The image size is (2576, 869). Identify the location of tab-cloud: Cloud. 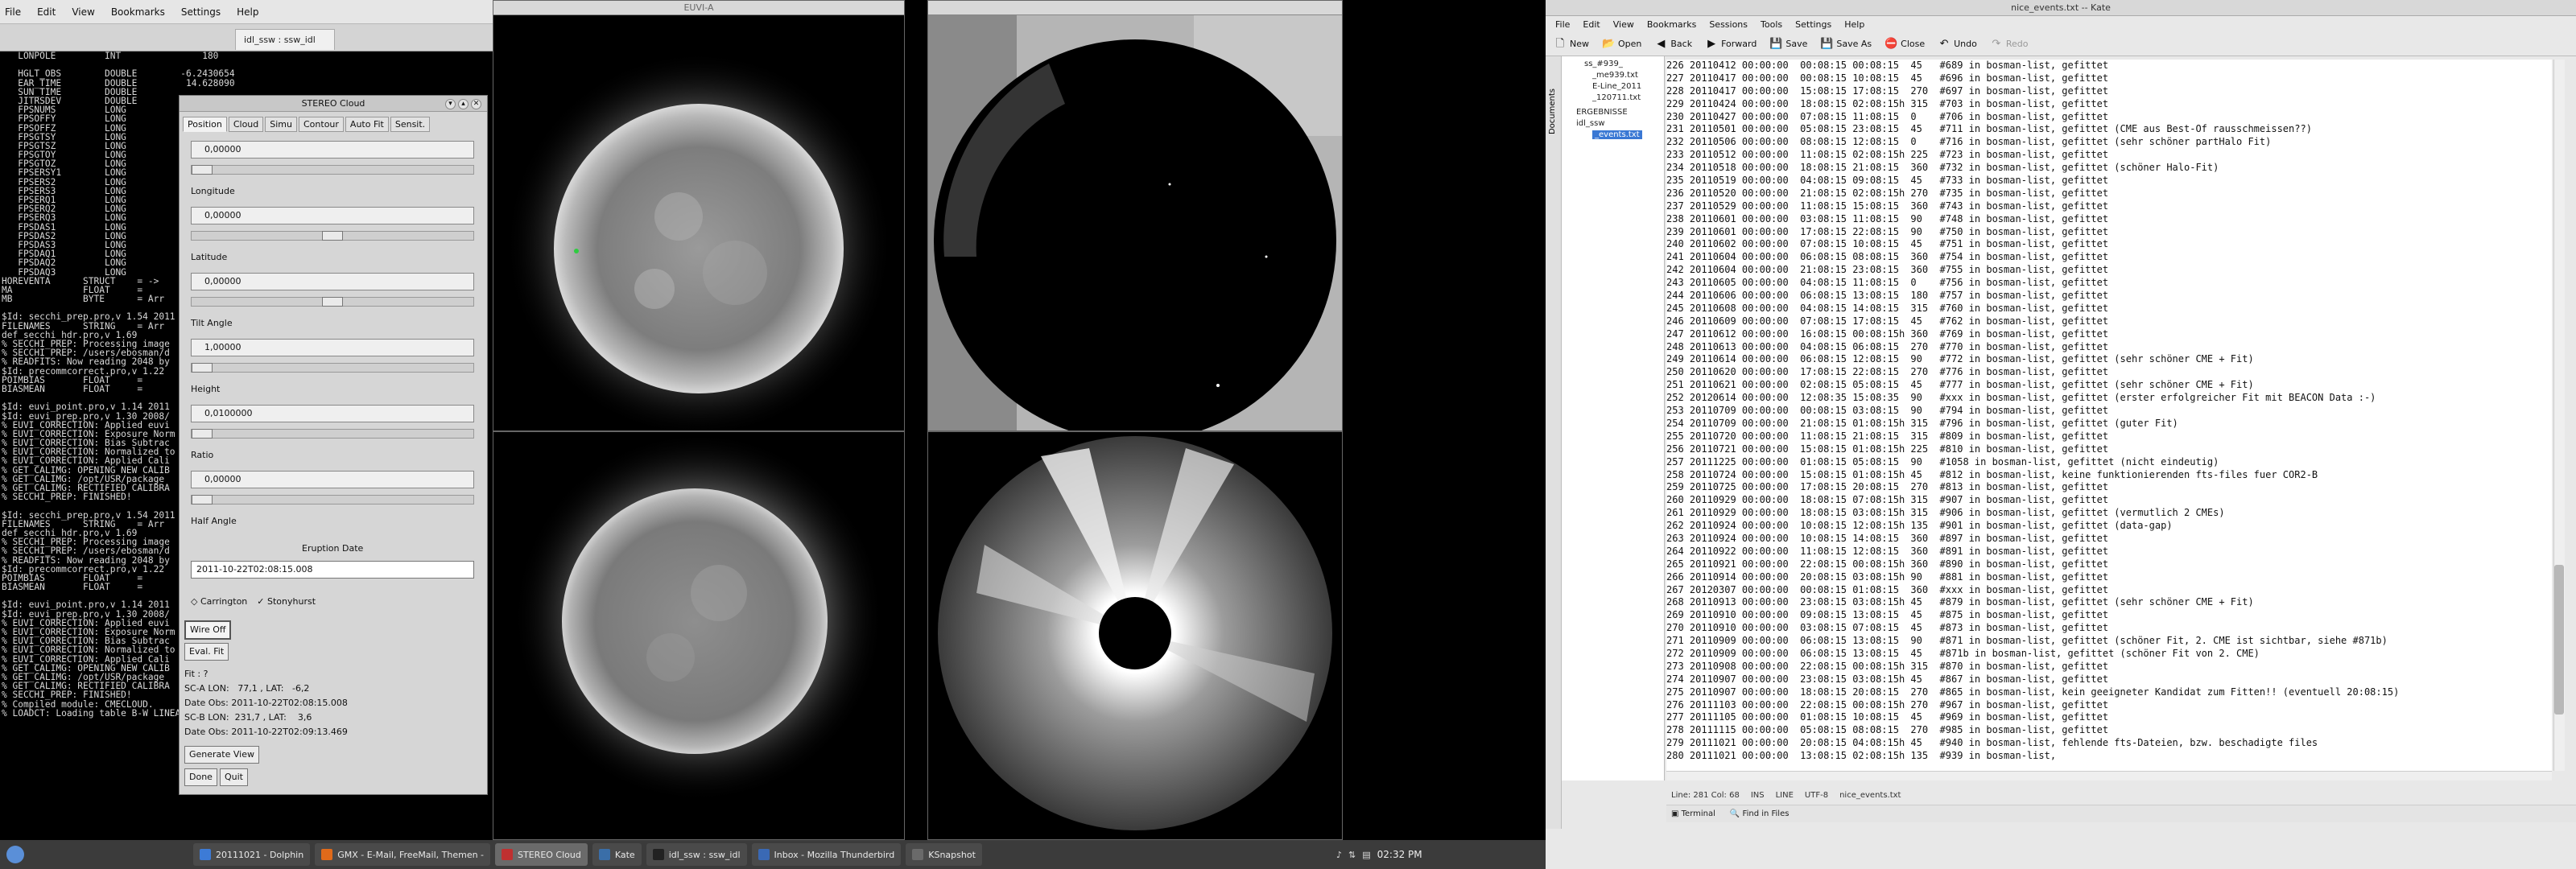
(246, 124).